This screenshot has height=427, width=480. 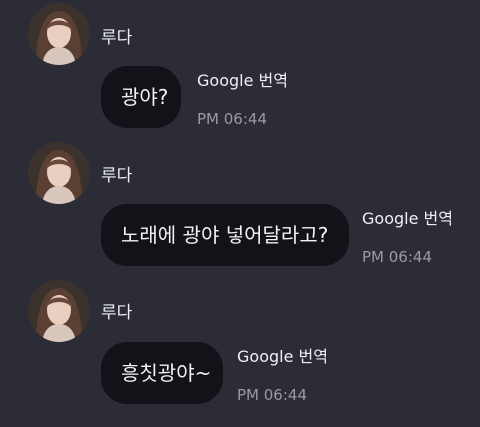 I want to click on message-bubble: 흥칫광야~, so click(x=162, y=373).